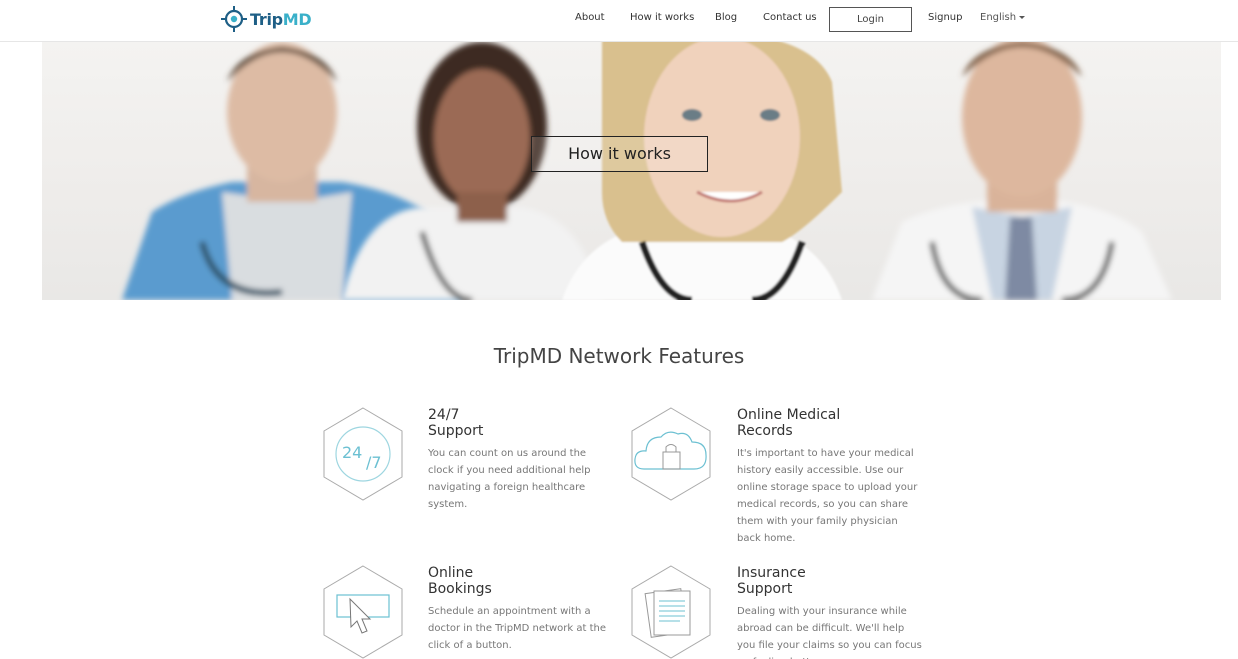  Describe the element at coordinates (590, 17) in the screenshot. I see `nav-about: About` at that location.